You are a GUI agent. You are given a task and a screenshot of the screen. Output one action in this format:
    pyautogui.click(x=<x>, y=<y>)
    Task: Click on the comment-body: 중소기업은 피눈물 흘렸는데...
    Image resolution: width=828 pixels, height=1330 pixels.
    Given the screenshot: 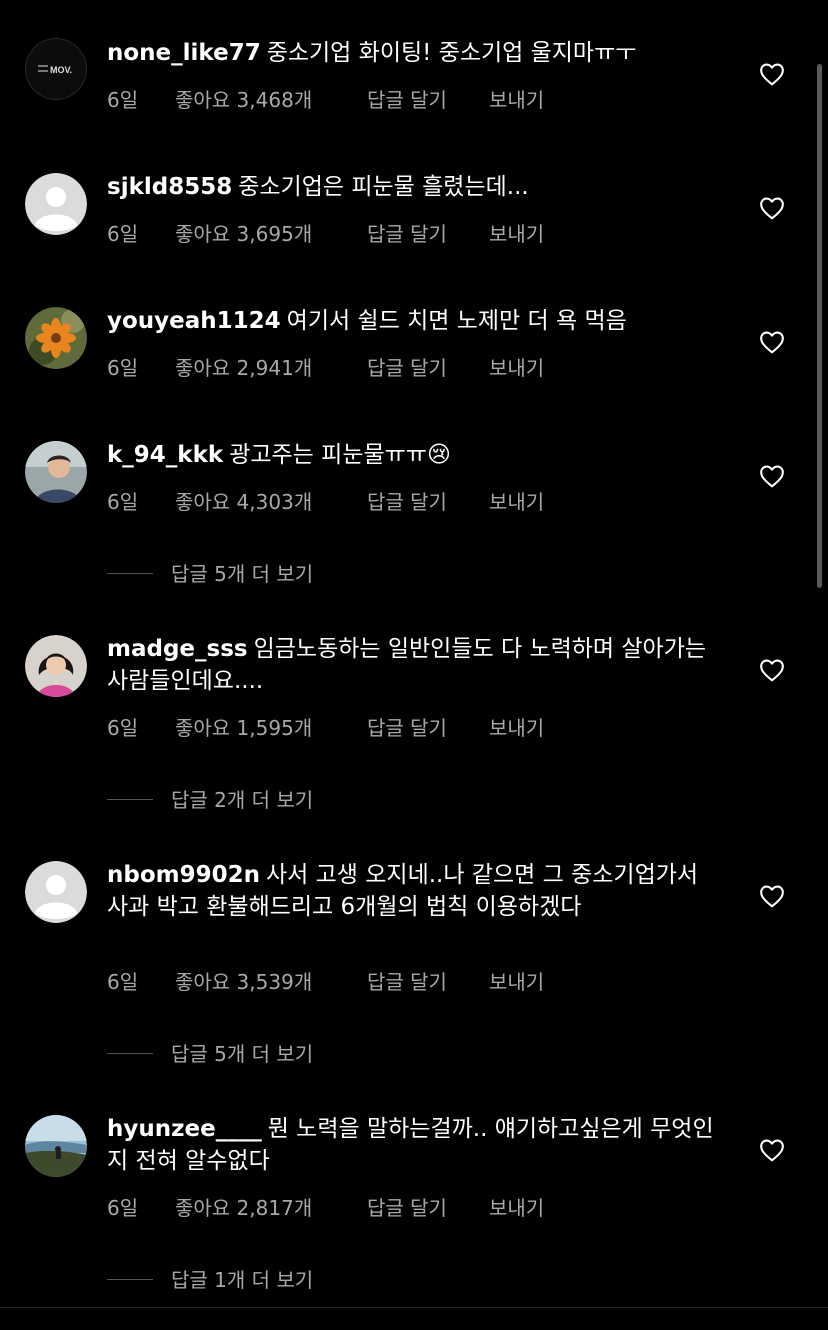 What is the action you would take?
    pyautogui.click(x=383, y=187)
    